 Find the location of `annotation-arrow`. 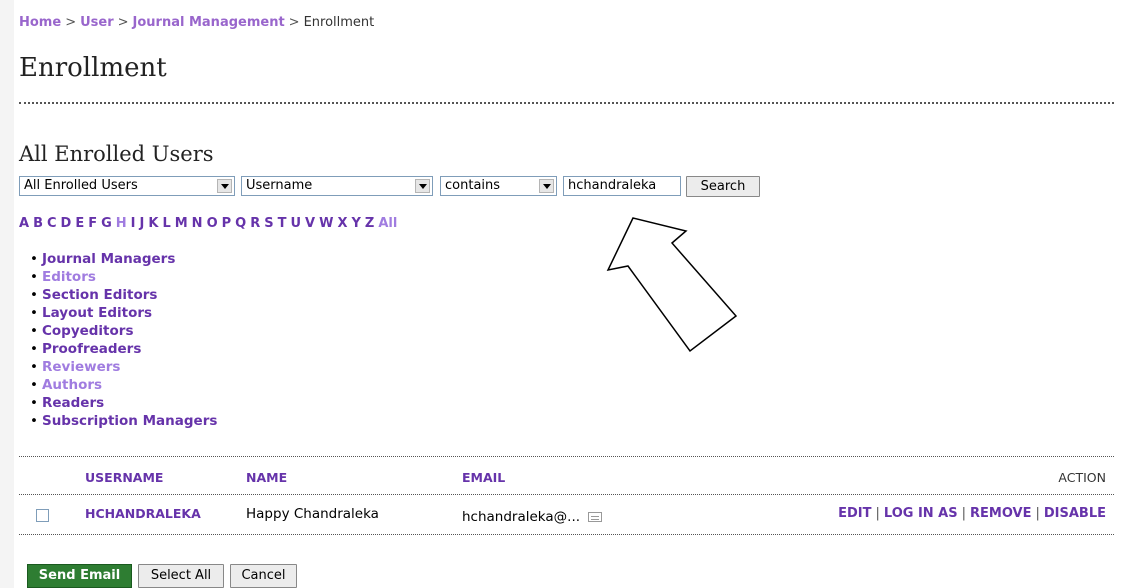

annotation-arrow is located at coordinates (672, 285).